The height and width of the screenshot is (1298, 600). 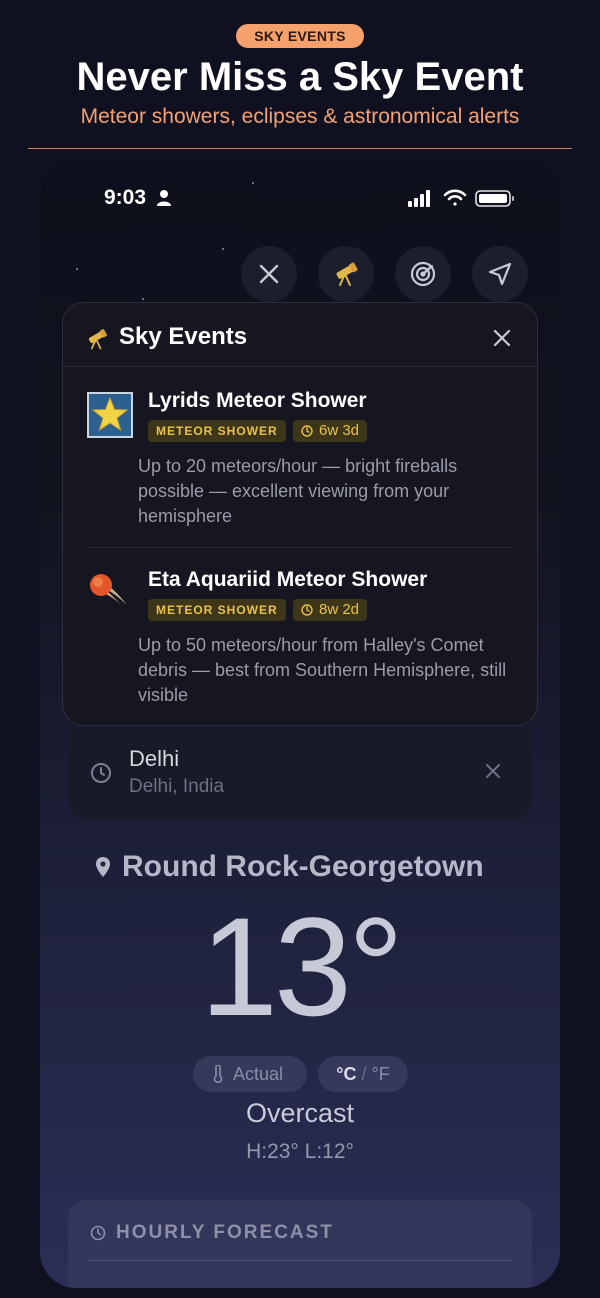 What do you see at coordinates (419, 198) in the screenshot?
I see `cellular-signal-icon` at bounding box center [419, 198].